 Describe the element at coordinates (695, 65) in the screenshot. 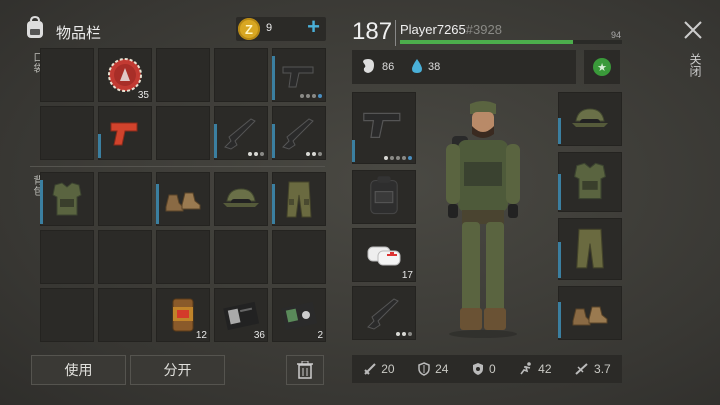

I see `close-label: 关闭` at that location.